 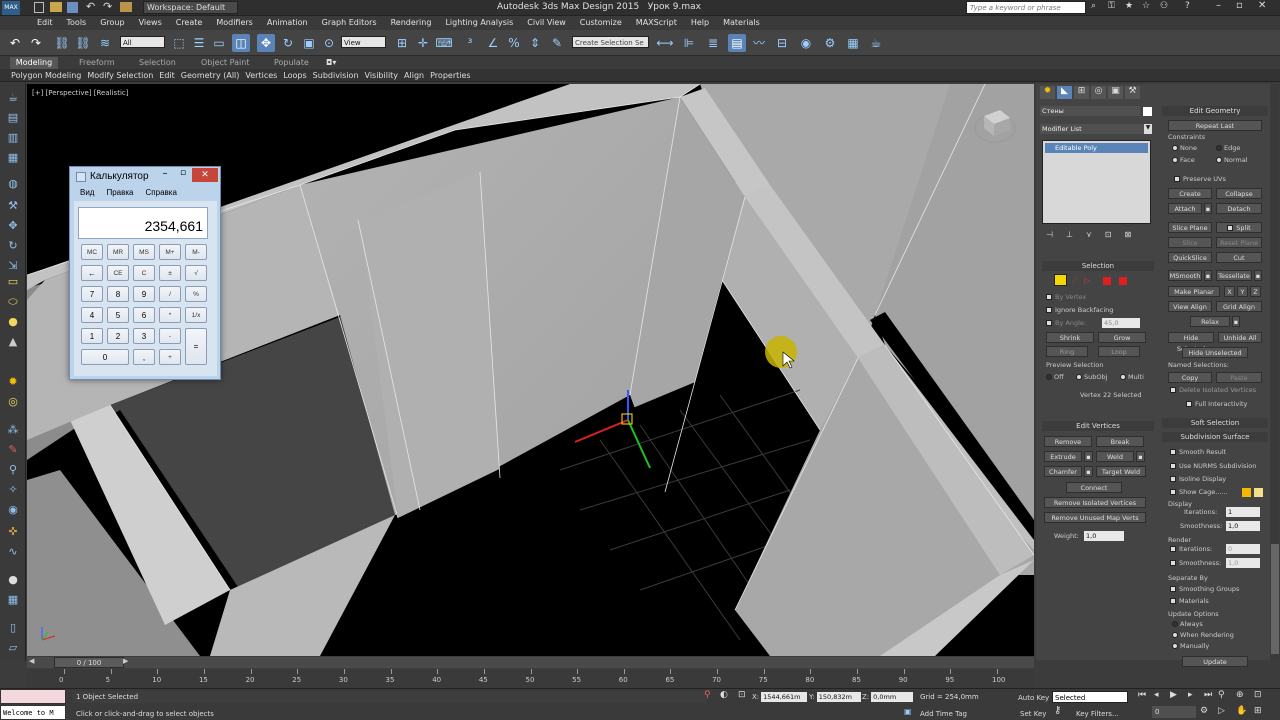 I want to click on calc-key-2: 2, so click(x=118, y=336).